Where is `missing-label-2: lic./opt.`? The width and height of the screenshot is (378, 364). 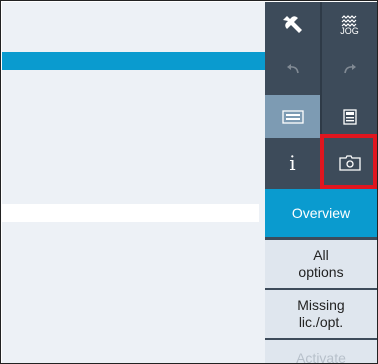 missing-label-2: lic./opt. is located at coordinates (321, 322).